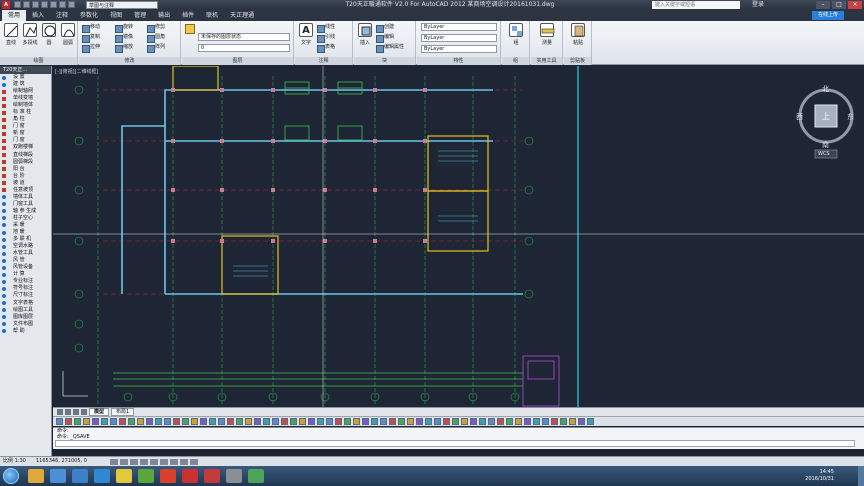 The width and height of the screenshot is (864, 486). Describe the element at coordinates (824, 154) in the screenshot. I see `wcs-menu: WCS` at that location.